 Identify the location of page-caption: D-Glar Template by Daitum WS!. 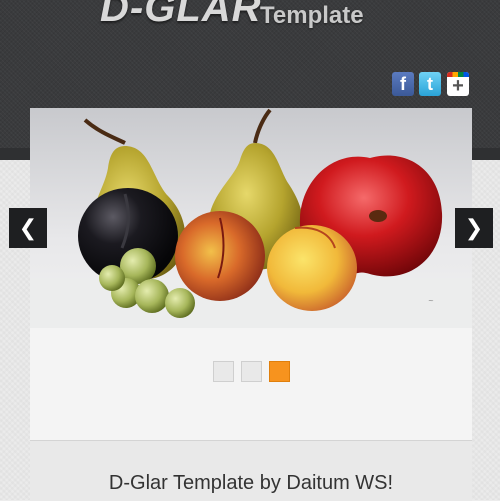
(251, 483).